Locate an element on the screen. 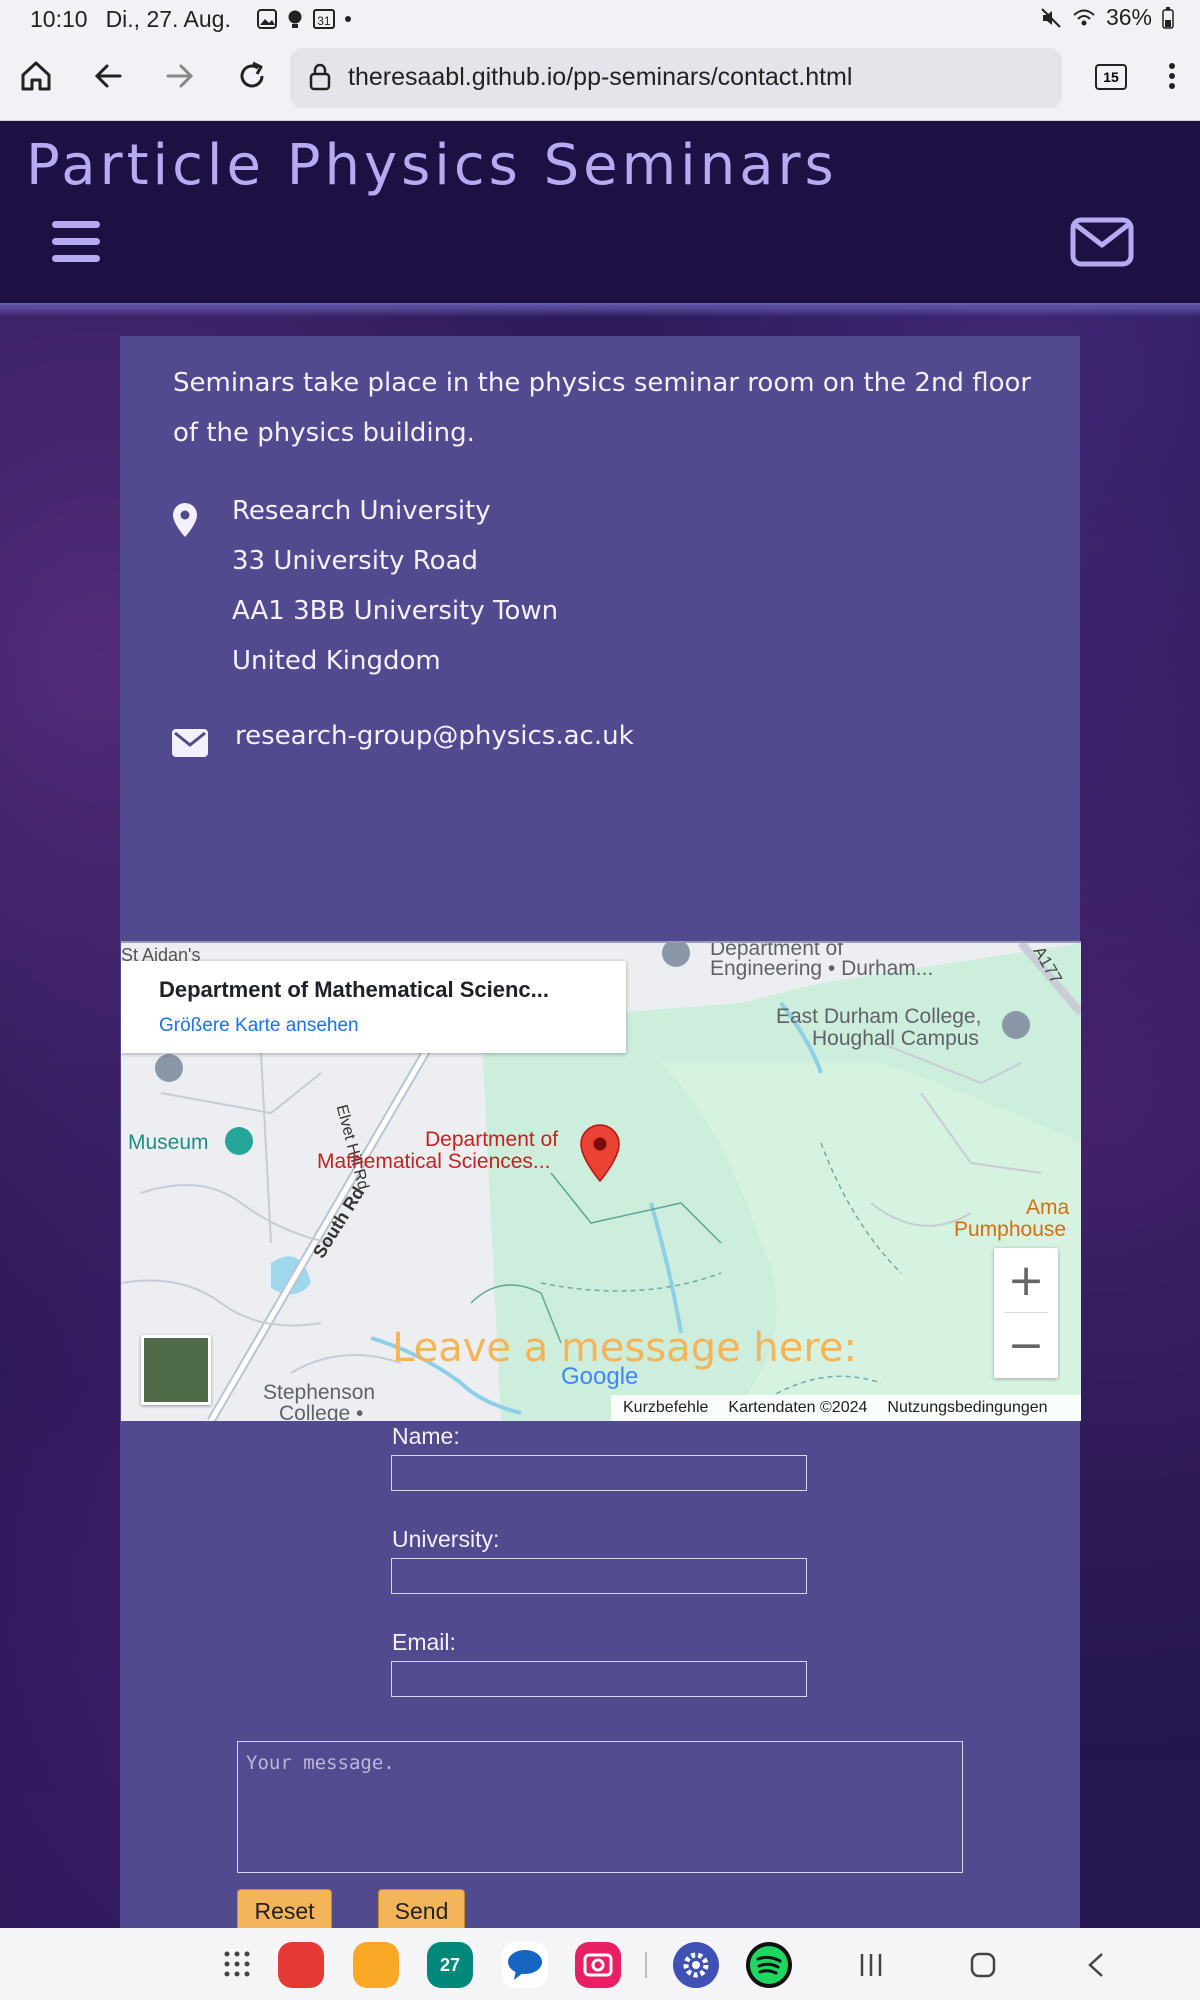 The image size is (1200, 2000). hamburger-icon is located at coordinates (76, 224).